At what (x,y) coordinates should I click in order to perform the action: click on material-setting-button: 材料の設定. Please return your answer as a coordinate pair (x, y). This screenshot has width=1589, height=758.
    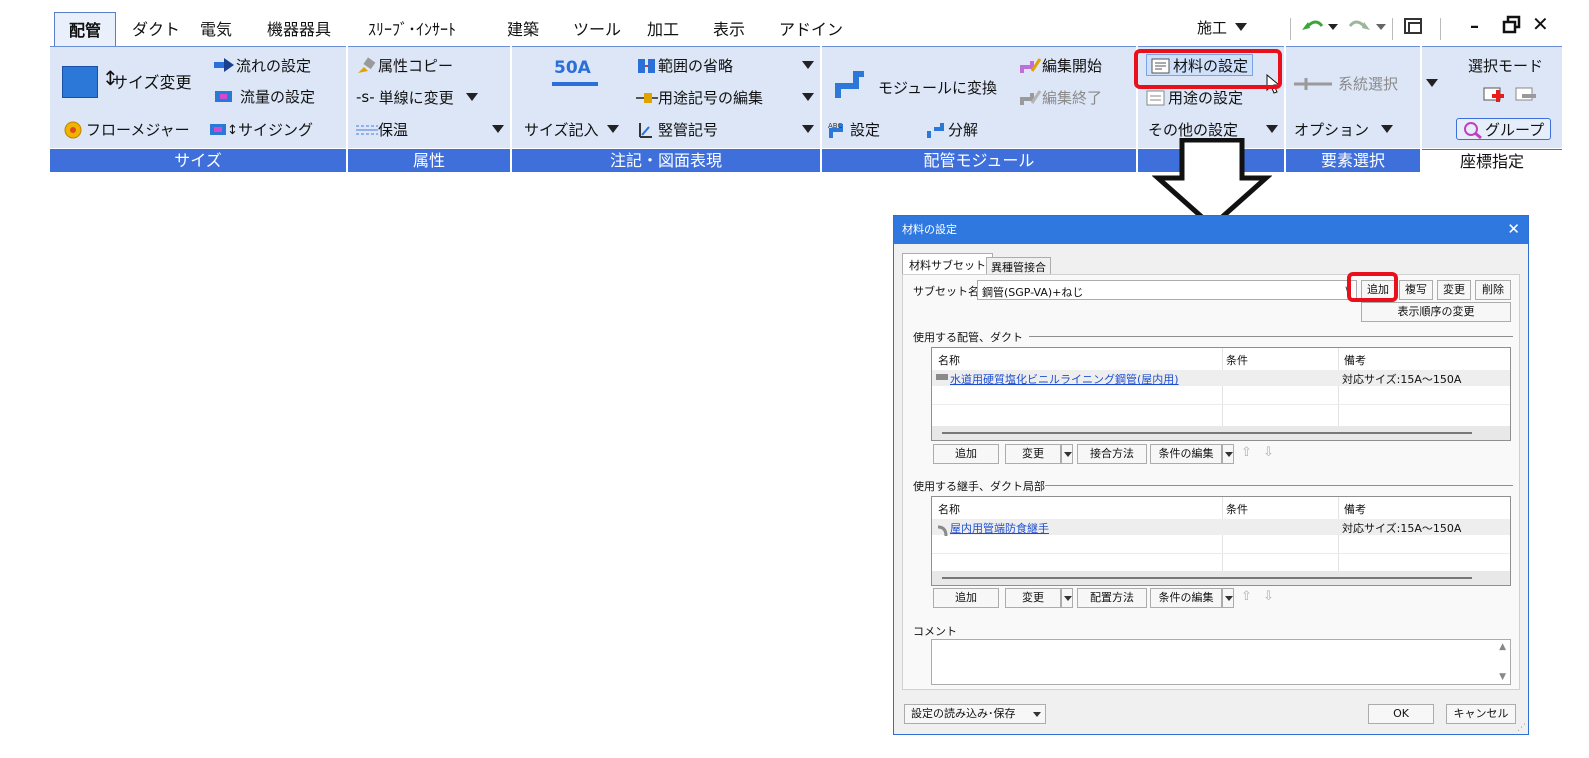
    Looking at the image, I should click on (1200, 65).